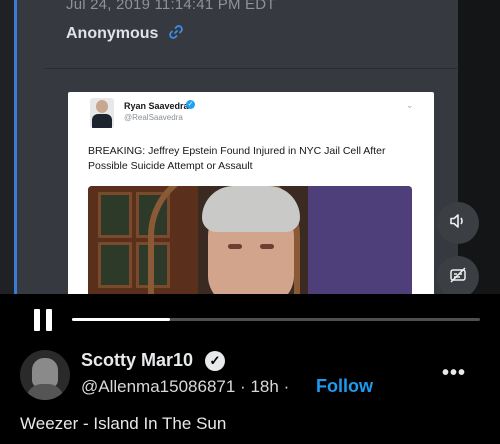 The image size is (500, 444). What do you see at coordinates (410, 105) in the screenshot?
I see `chevron-down-icon: ⌄` at bounding box center [410, 105].